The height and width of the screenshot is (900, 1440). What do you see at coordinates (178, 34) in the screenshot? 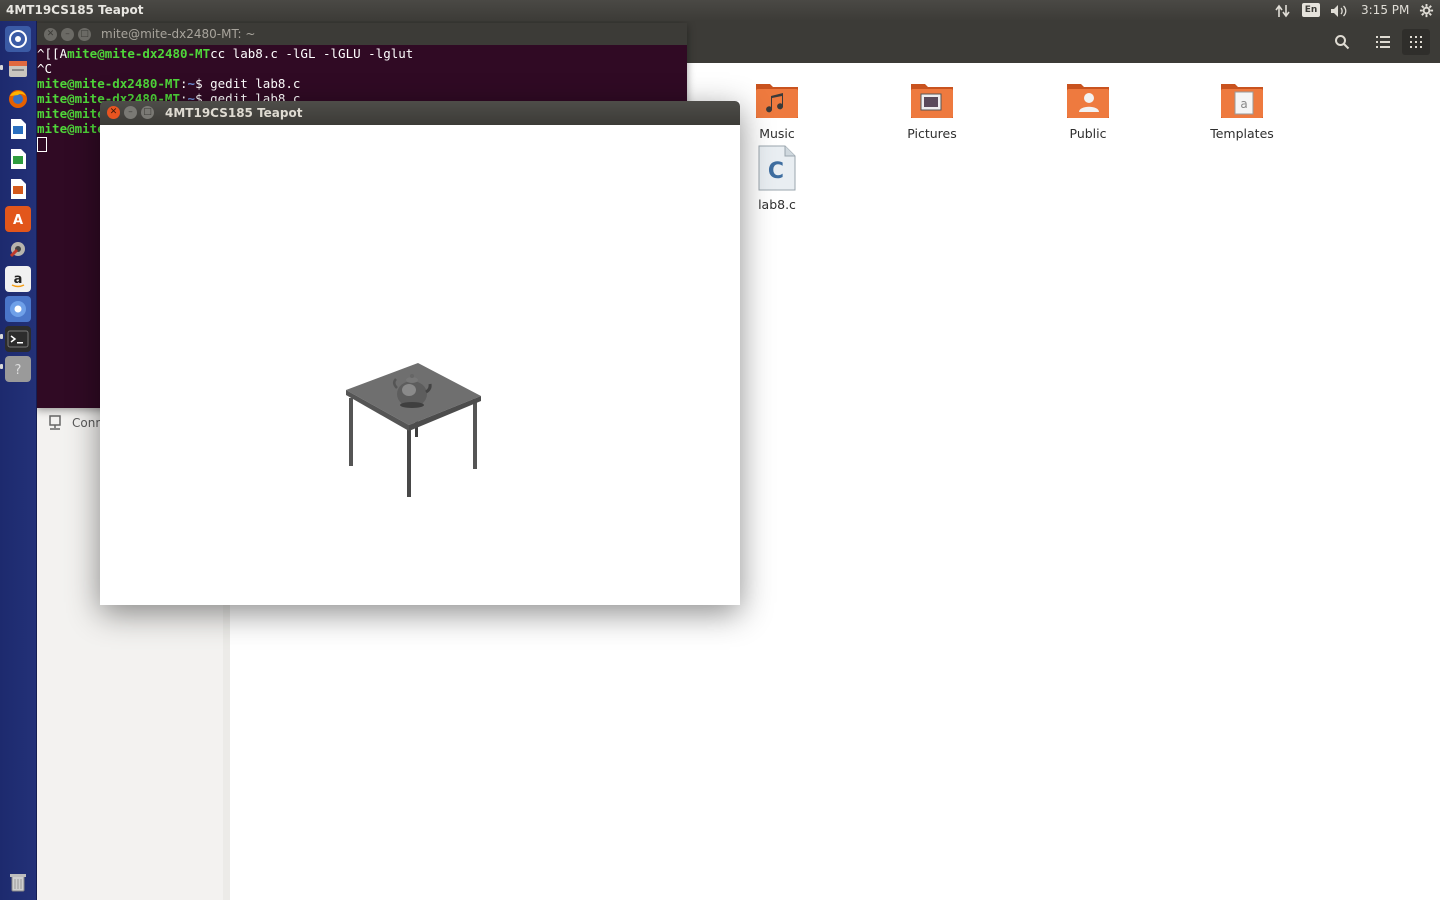
I see `terminal-title: mite@mite-dx2480-MT: ~` at bounding box center [178, 34].